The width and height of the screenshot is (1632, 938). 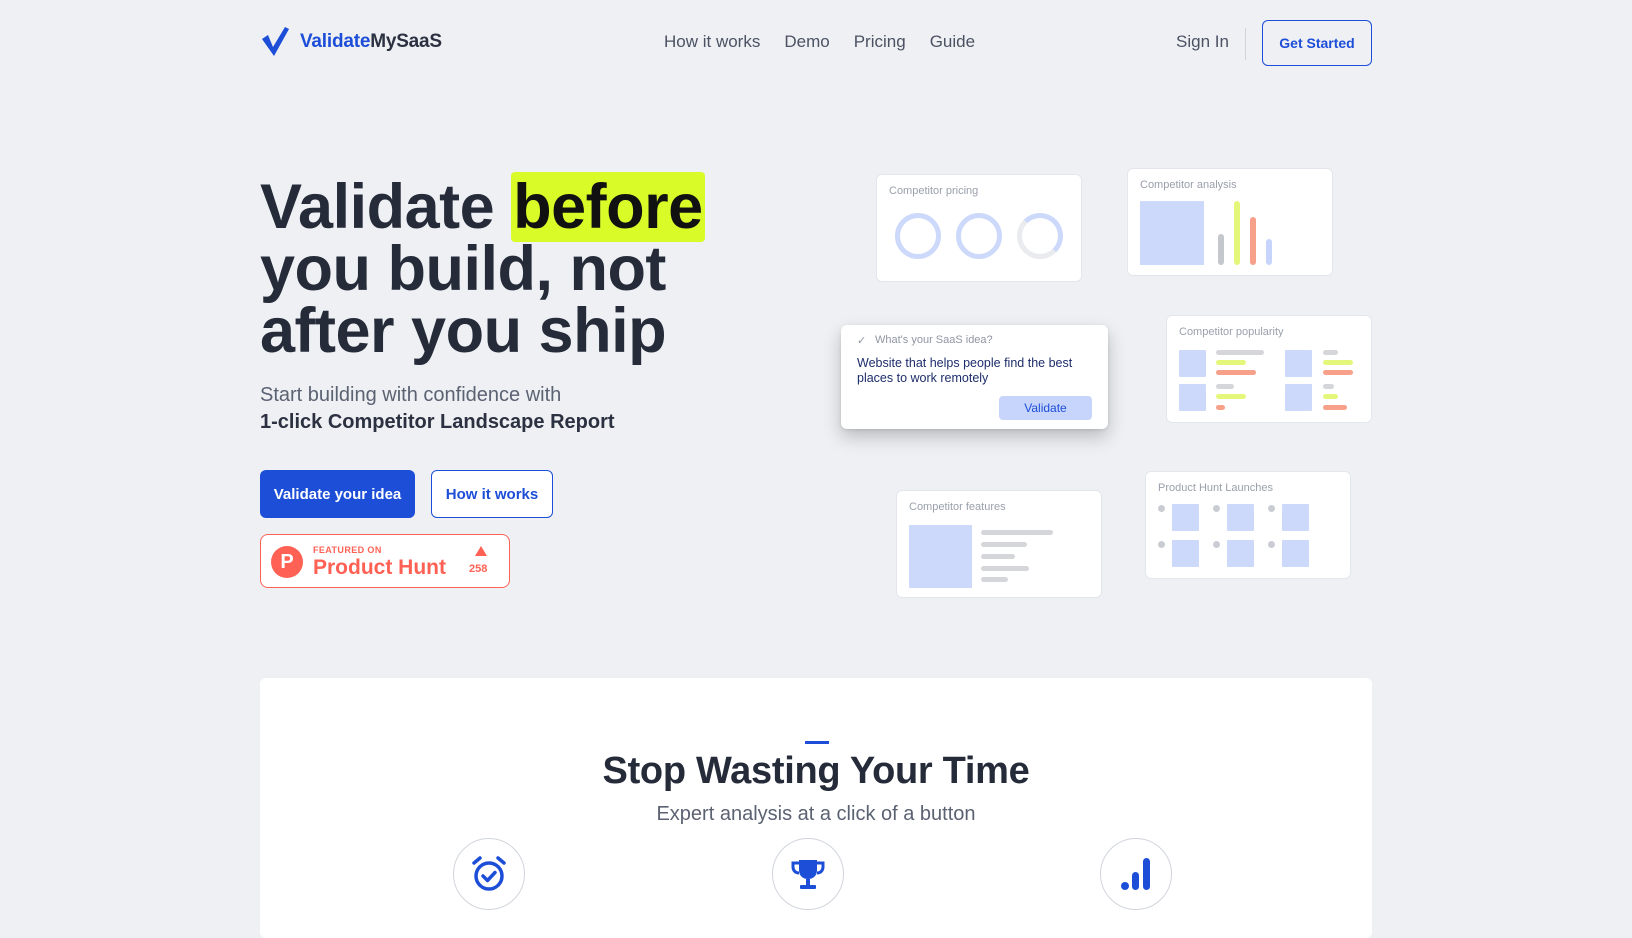 I want to click on competitor-features-card: Competitor features, so click(x=999, y=544).